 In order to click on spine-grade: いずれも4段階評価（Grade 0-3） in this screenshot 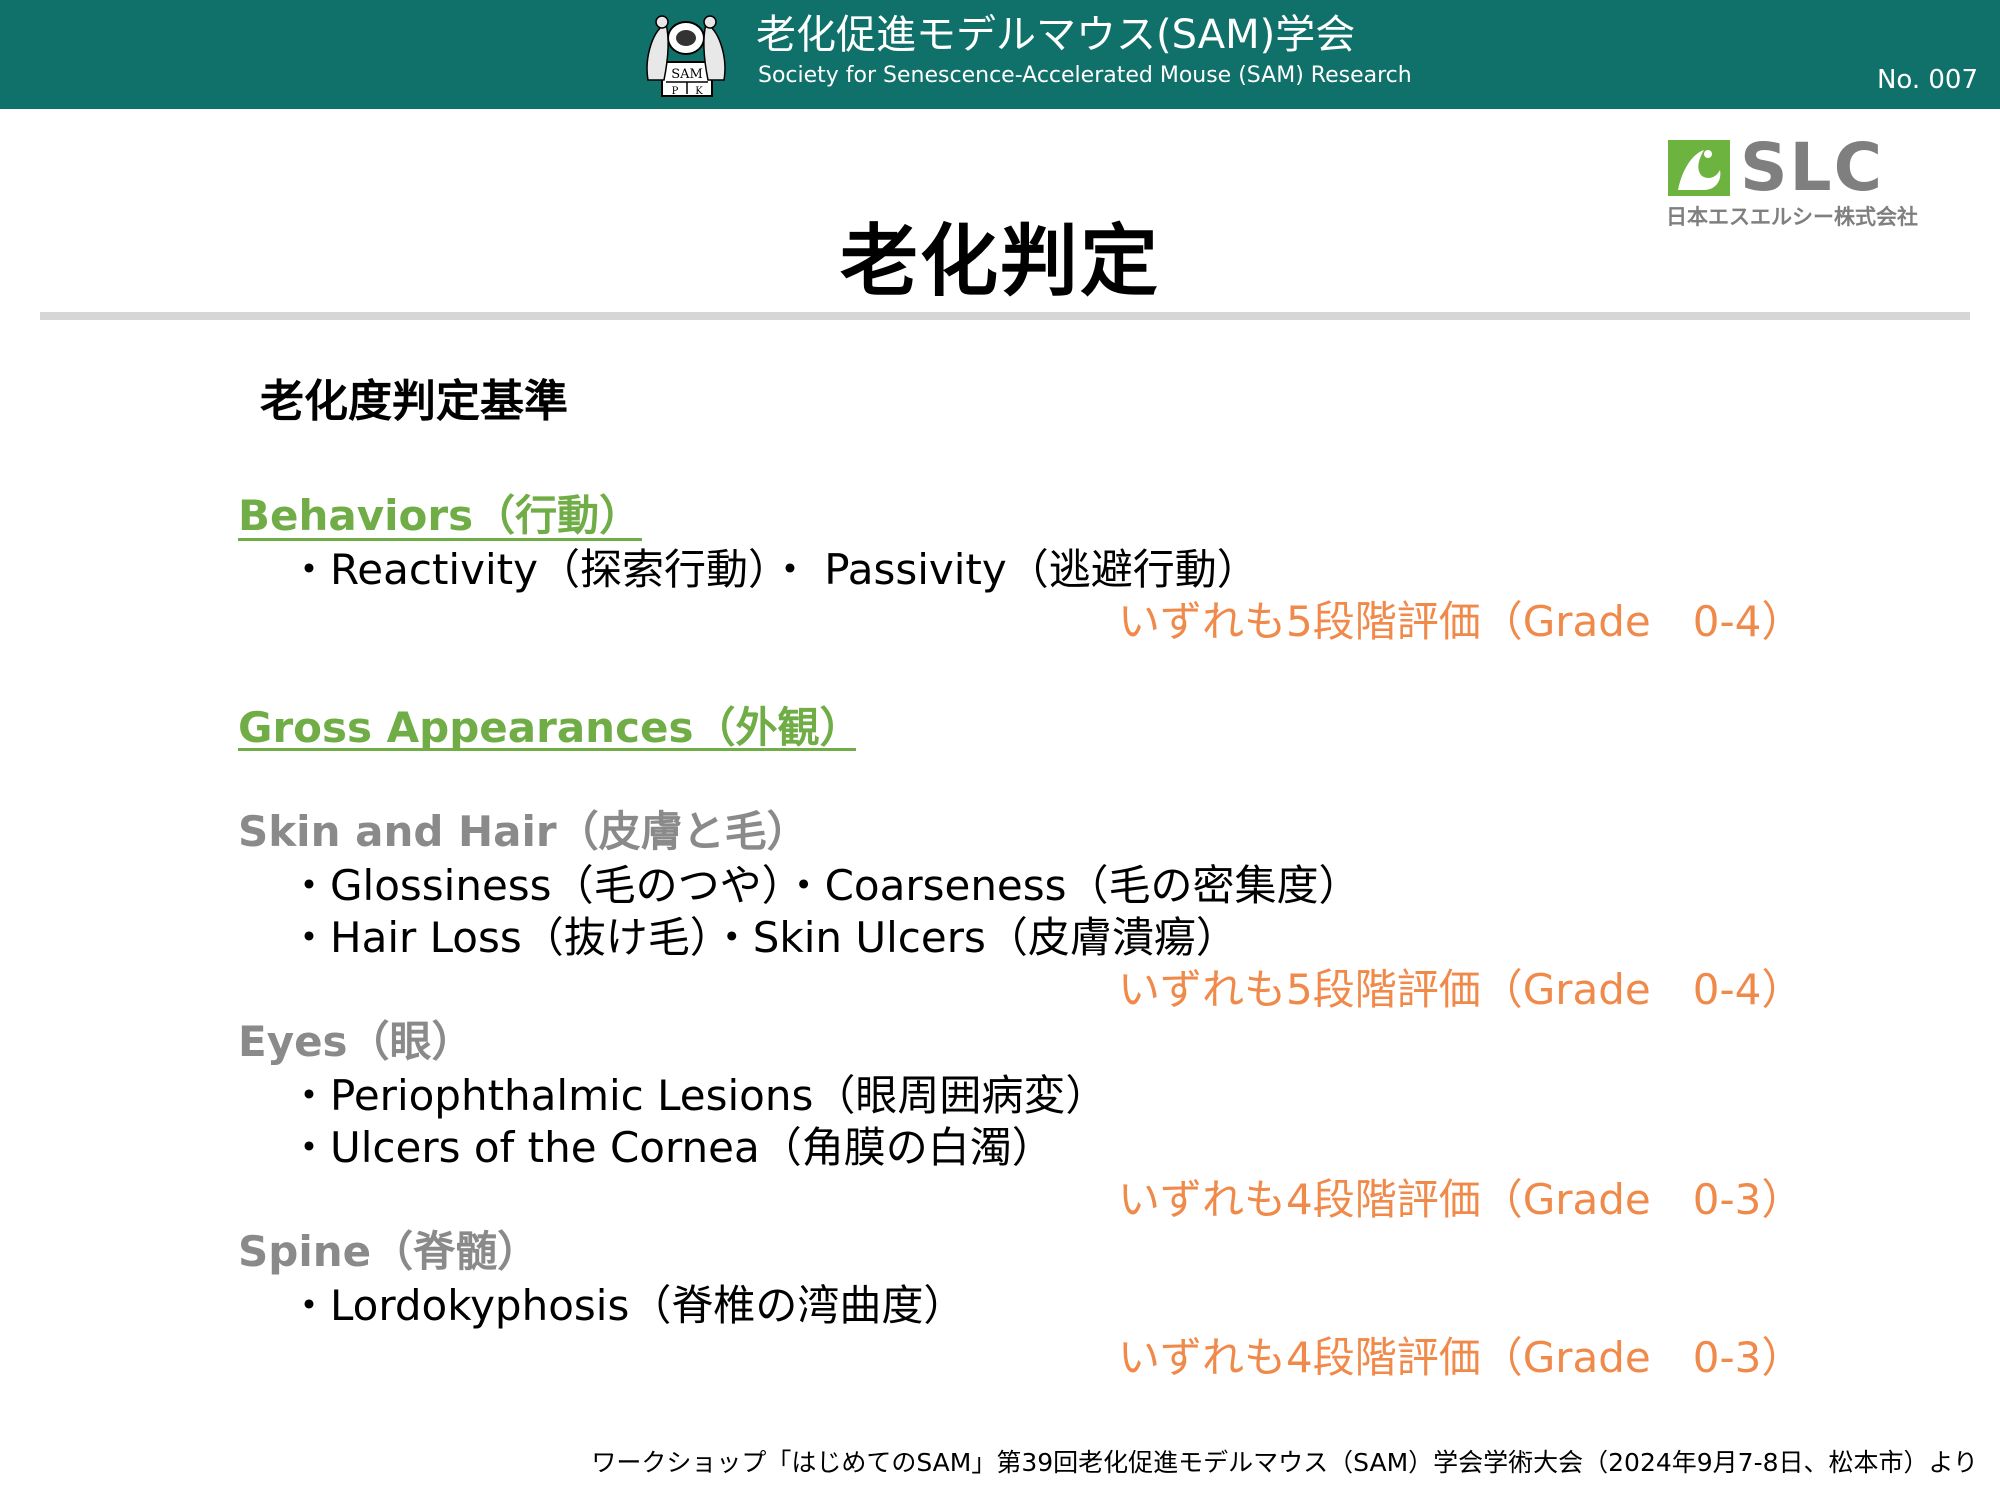, I will do `click(1461, 1357)`.